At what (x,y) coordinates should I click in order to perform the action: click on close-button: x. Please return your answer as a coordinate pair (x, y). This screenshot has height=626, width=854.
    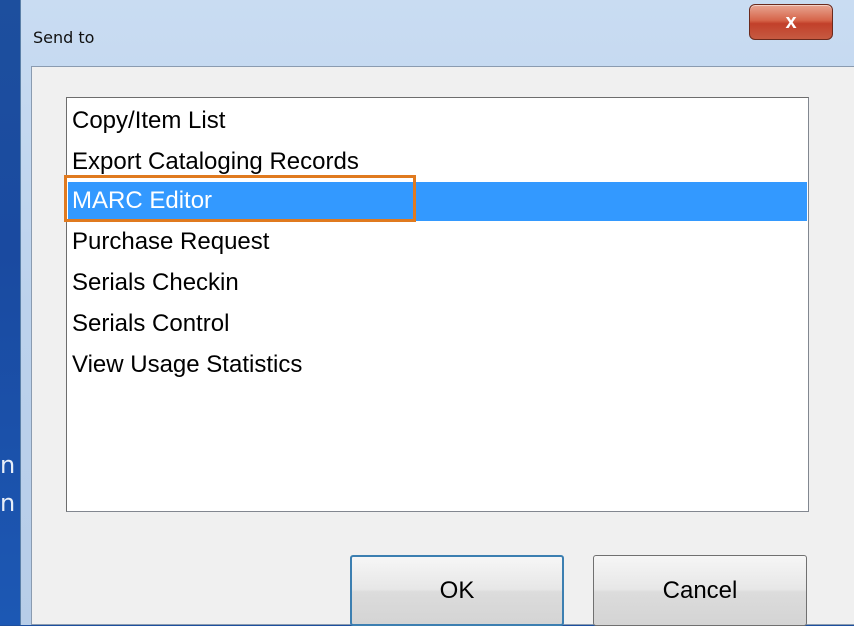
    Looking at the image, I should click on (791, 22).